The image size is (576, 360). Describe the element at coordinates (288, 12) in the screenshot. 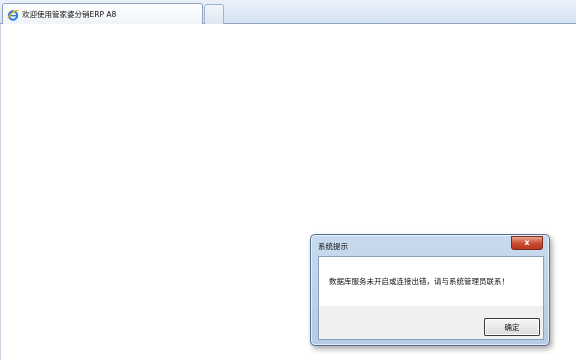

I see `browser-tab-strip: 欢迎使用管家婆分销ERP A8` at that location.